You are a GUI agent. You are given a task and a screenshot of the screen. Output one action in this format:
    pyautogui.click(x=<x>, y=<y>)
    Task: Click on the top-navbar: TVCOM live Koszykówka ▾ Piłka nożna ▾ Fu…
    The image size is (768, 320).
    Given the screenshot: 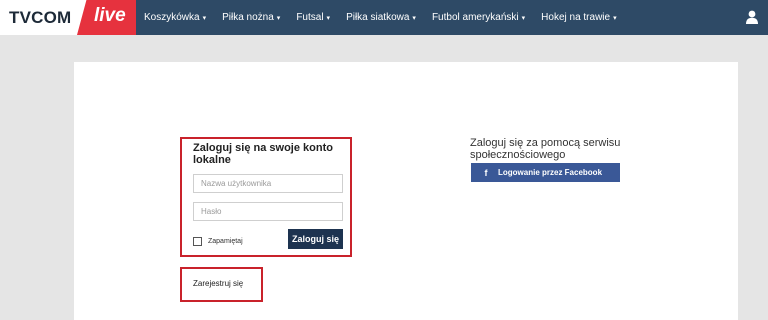 What is the action you would take?
    pyautogui.click(x=384, y=17)
    